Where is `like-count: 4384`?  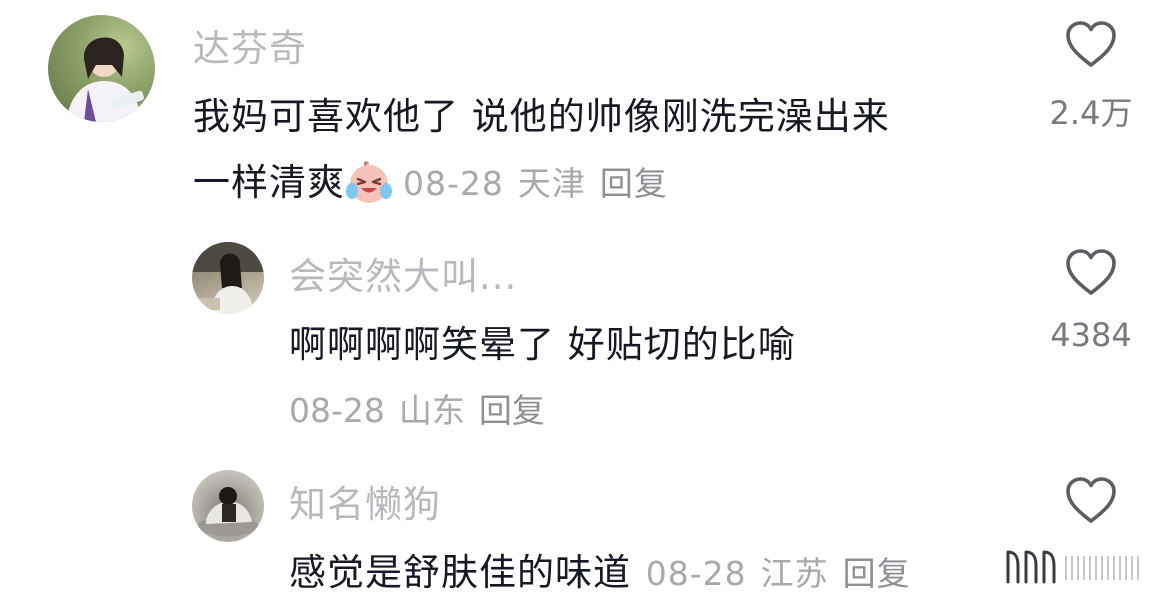 like-count: 4384 is located at coordinates (1091, 335).